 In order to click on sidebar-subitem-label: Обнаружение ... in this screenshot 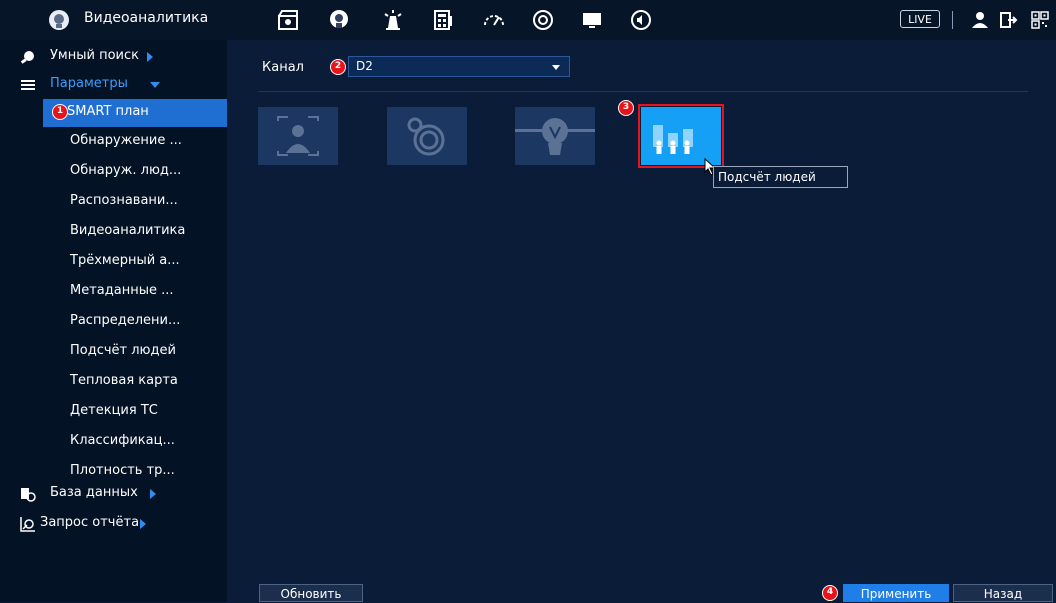, I will do `click(126, 140)`.